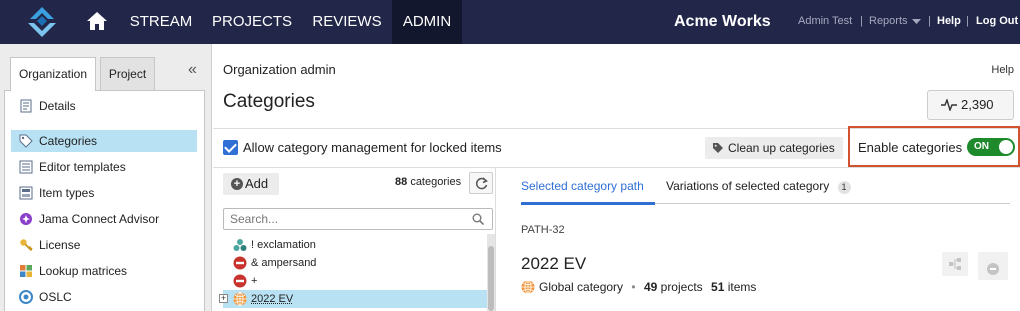 This screenshot has height=311, width=1020. I want to click on variations-count-badge: 1, so click(844, 187).